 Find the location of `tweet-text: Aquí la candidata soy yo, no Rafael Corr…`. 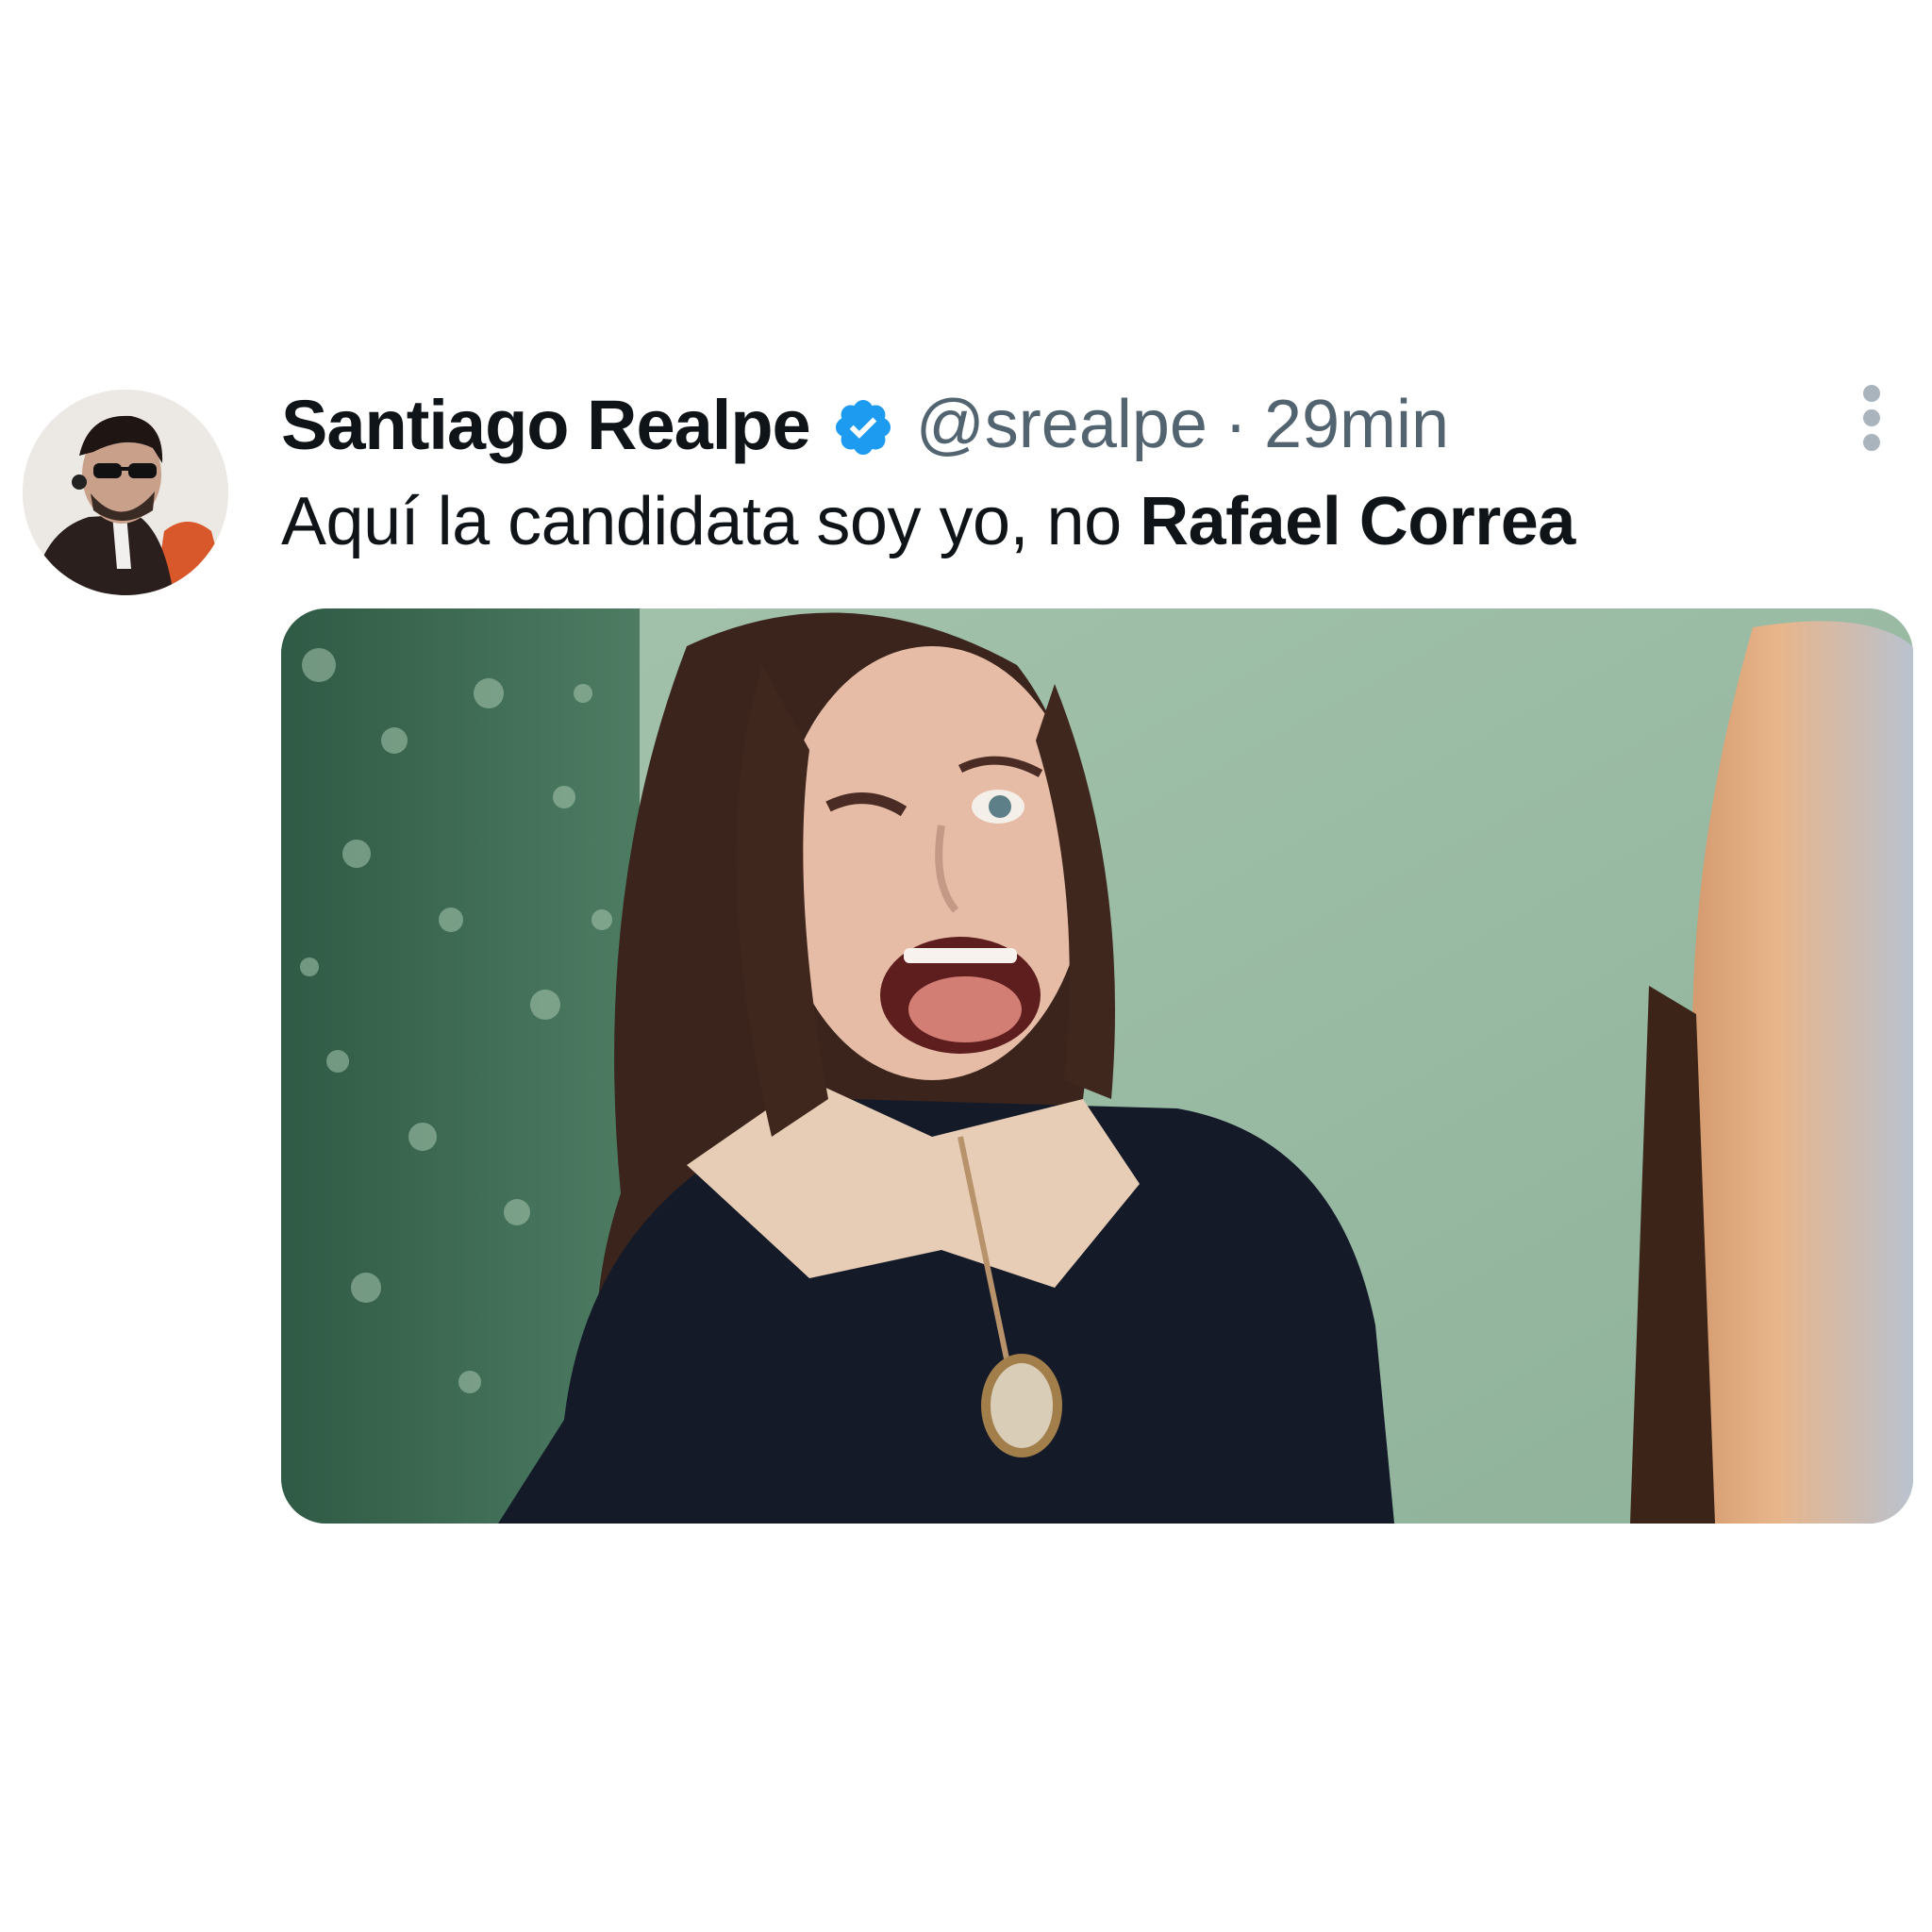

tweet-text: Aquí la candidata soy yo, no Rafael Corr… is located at coordinates (928, 522).